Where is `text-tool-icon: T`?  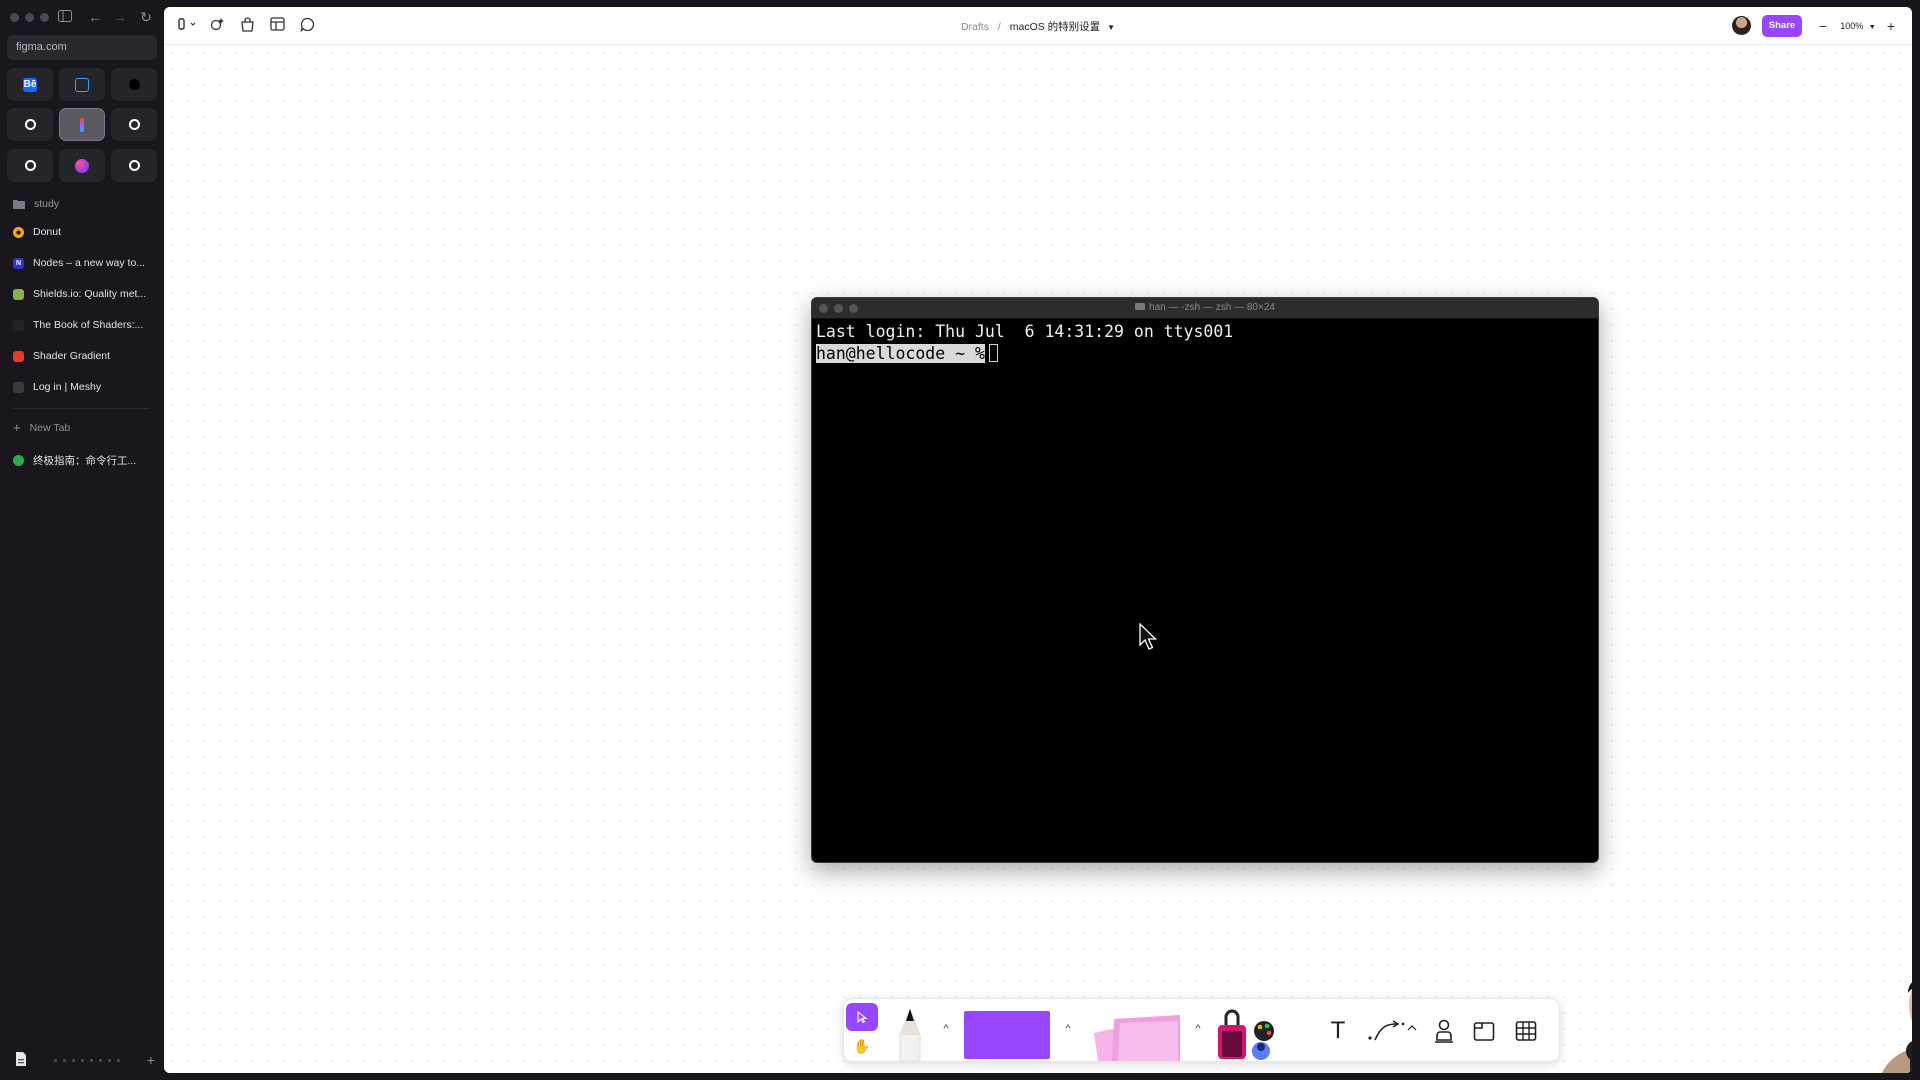 text-tool-icon: T is located at coordinates (1338, 1031).